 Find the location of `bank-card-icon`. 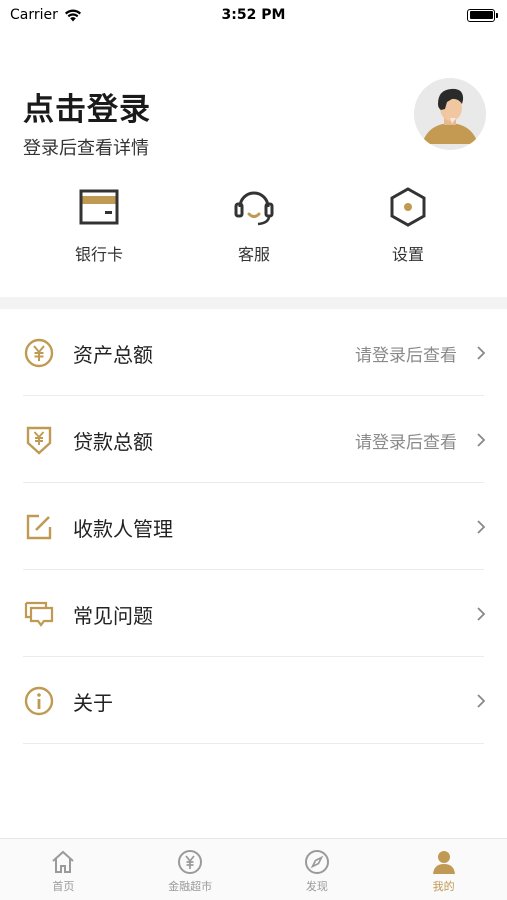

bank-card-icon is located at coordinates (99, 207).